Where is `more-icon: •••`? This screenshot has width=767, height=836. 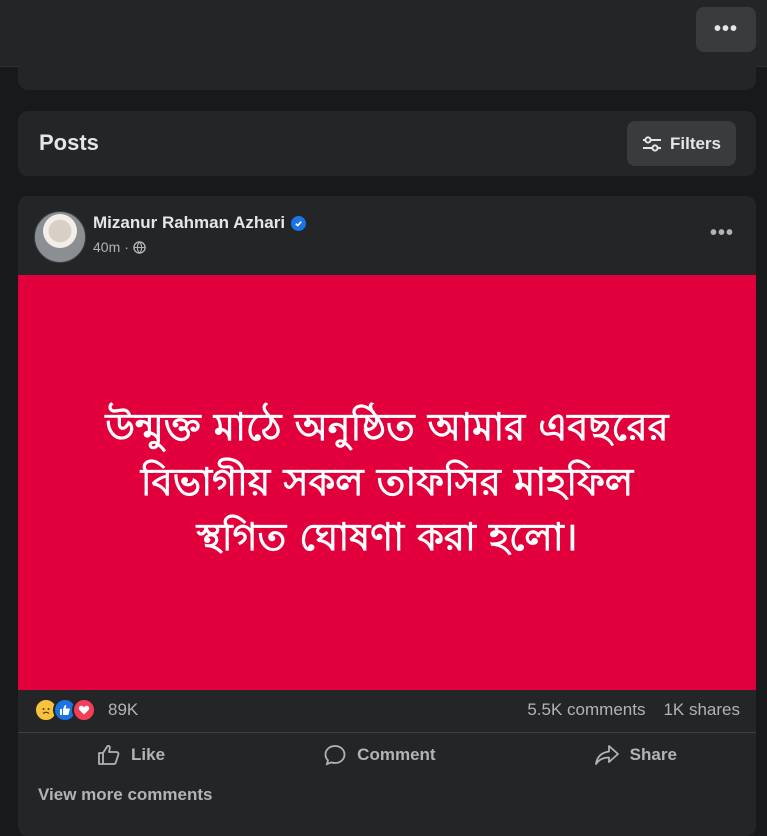 more-icon: ••• is located at coordinates (725, 29).